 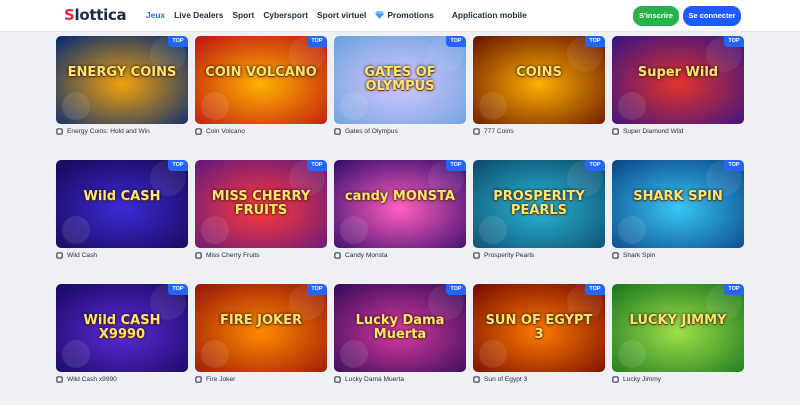 What do you see at coordinates (678, 196) in the screenshot?
I see `game-artwork-title: SHARK SPIN` at bounding box center [678, 196].